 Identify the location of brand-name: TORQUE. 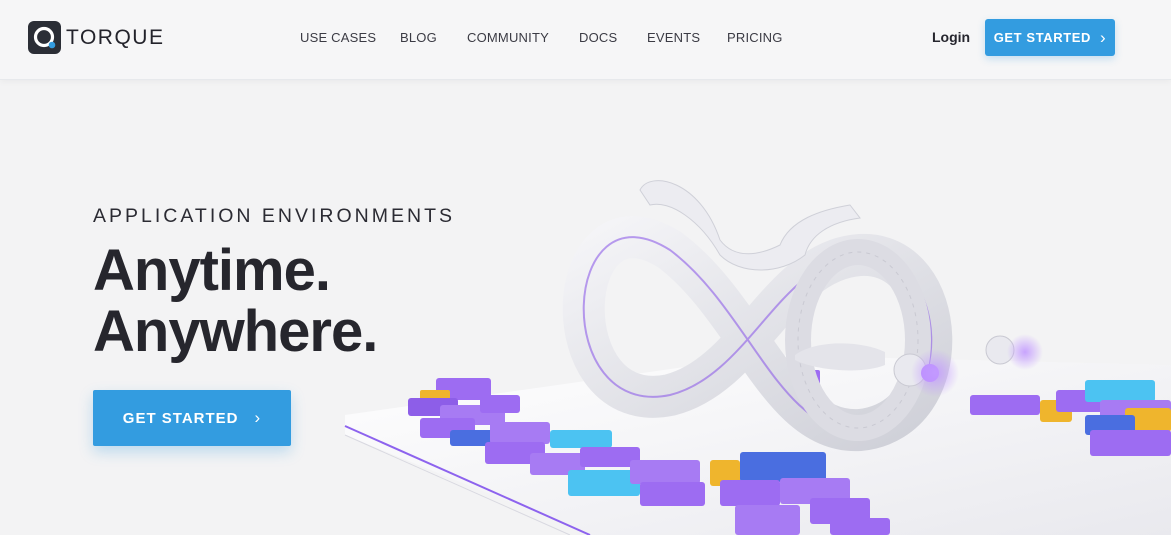
(115, 37).